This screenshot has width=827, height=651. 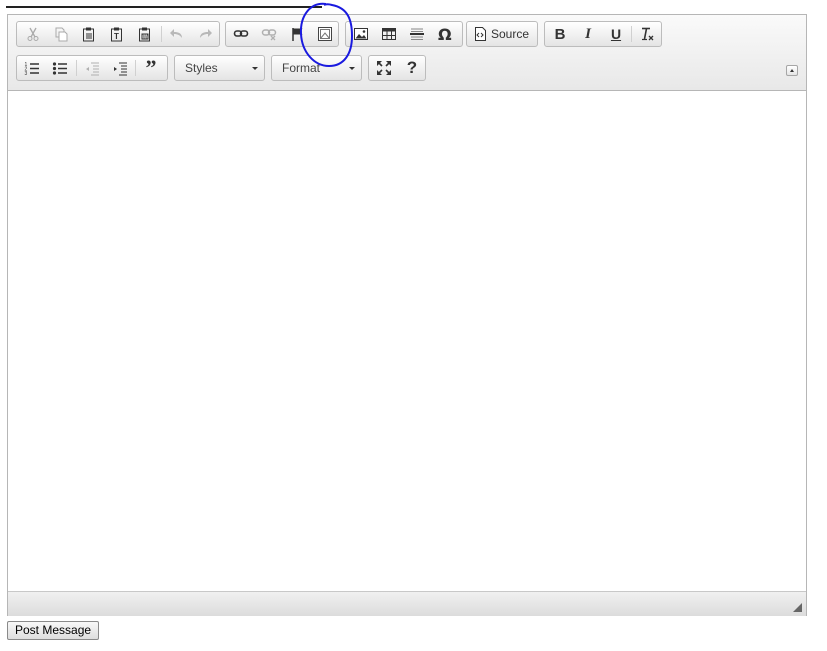 I want to click on unlink-button, so click(x=269, y=34).